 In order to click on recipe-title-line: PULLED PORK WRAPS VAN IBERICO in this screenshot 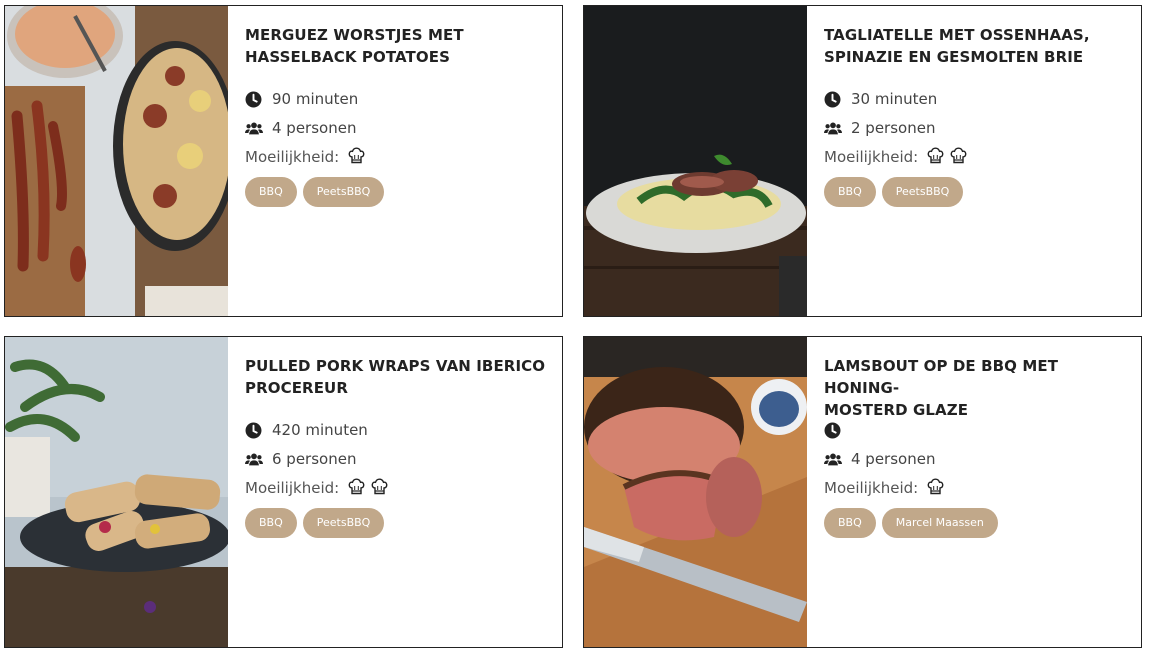, I will do `click(395, 366)`.